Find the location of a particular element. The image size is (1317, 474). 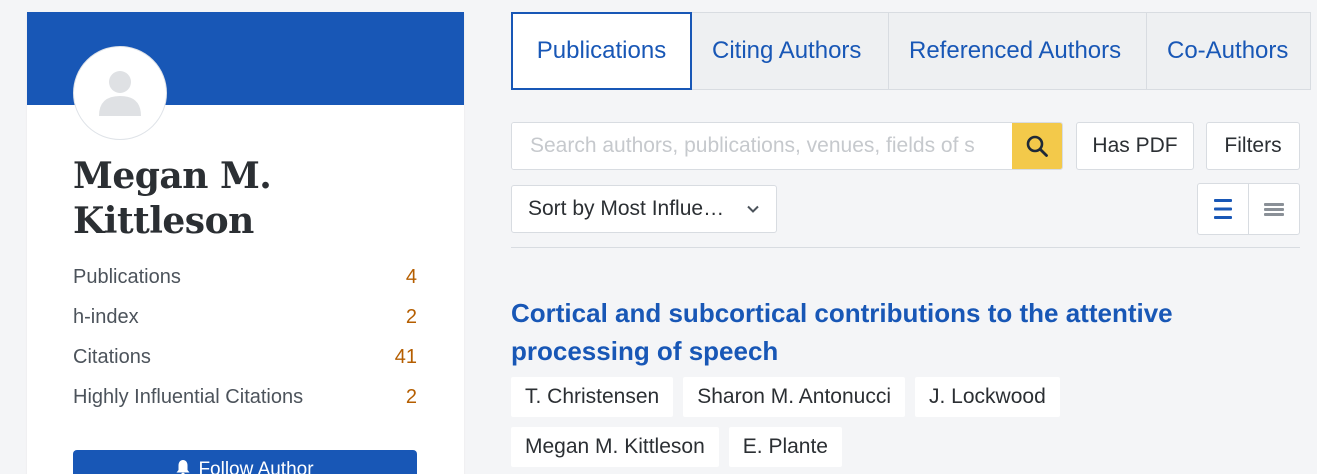

stat-row-highly-influential-citations: Highly Influential Citations 2 is located at coordinates (245, 397).